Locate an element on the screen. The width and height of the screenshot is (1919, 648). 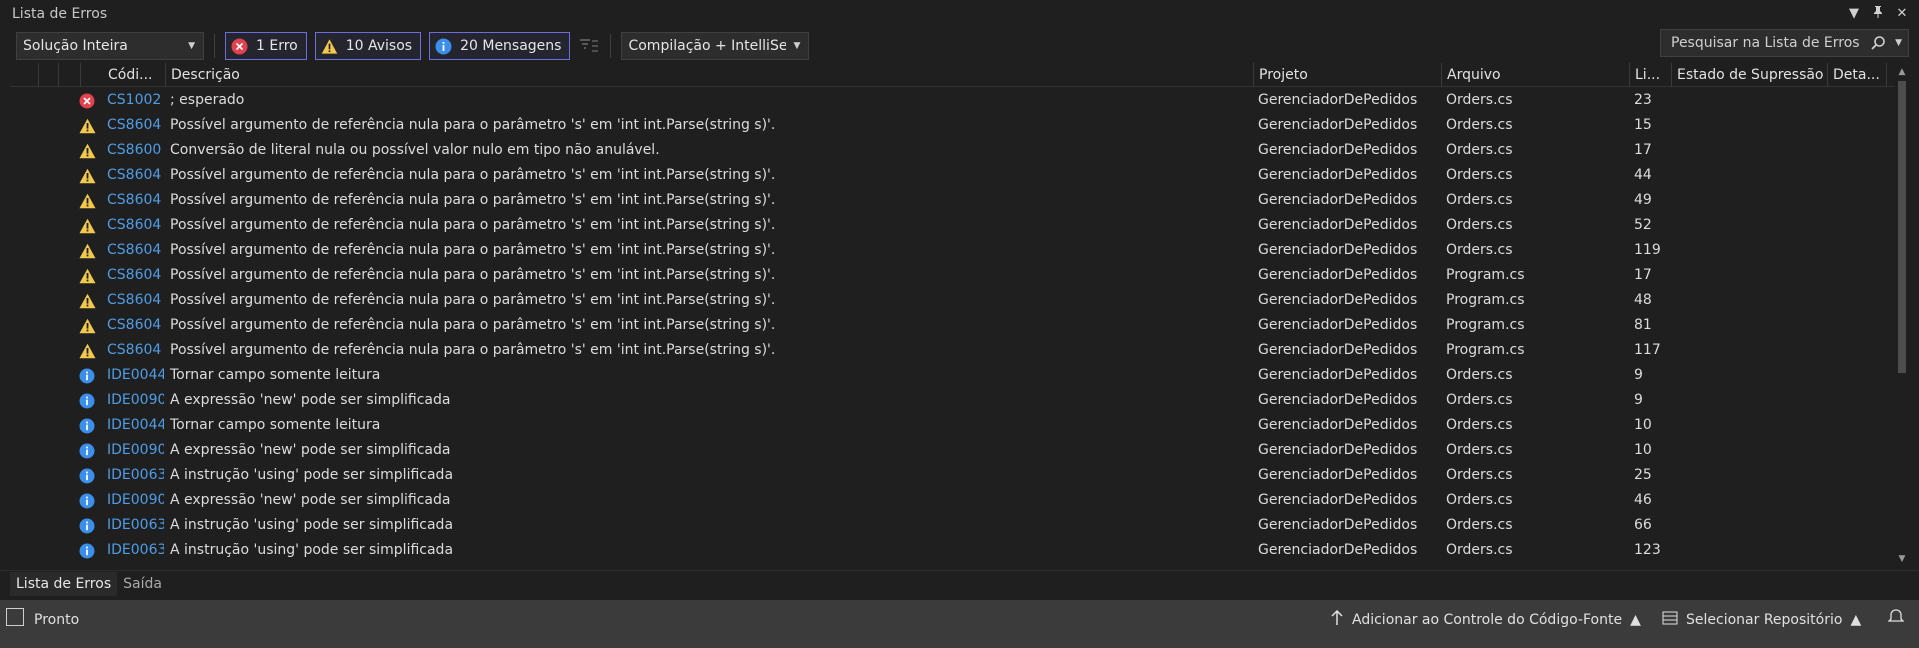
header-severity-column is located at coordinates (69, 75).